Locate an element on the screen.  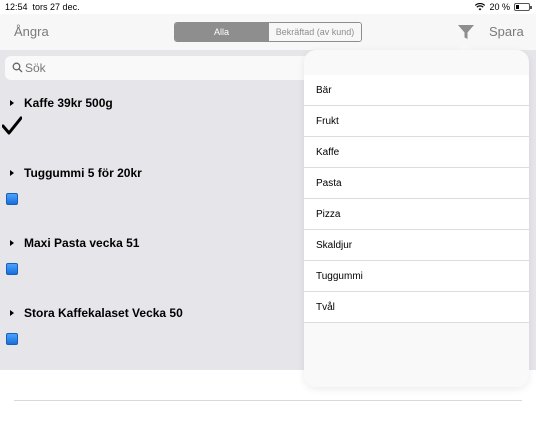
item-title: Stora Kaffekalaset Vecka 50 is located at coordinates (103, 313).